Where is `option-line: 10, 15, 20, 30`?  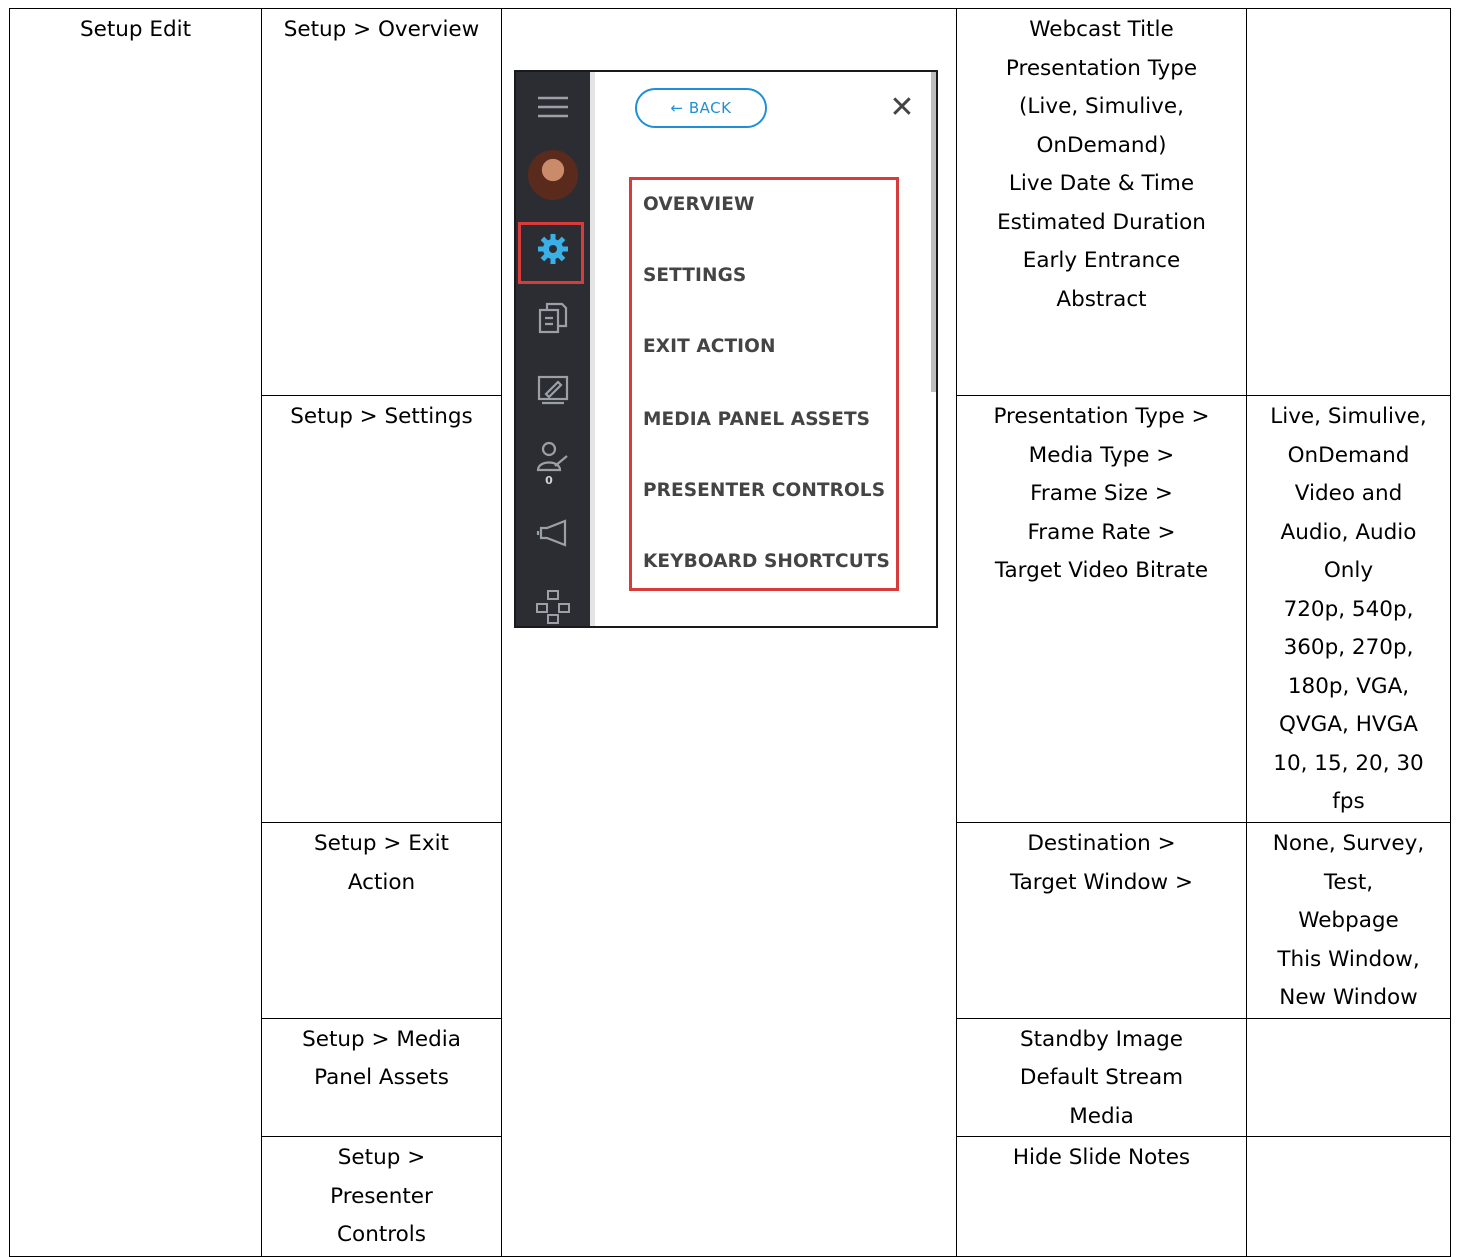 option-line: 10, 15, 20, 30 is located at coordinates (1348, 763).